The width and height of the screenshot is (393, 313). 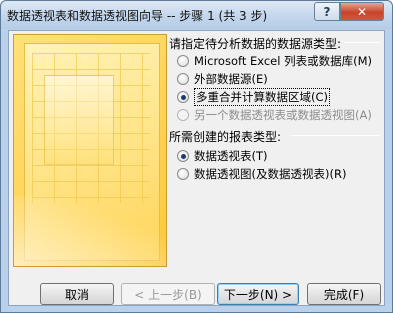 I want to click on radio-pivot-table: 数据透视表(T), so click(x=222, y=156).